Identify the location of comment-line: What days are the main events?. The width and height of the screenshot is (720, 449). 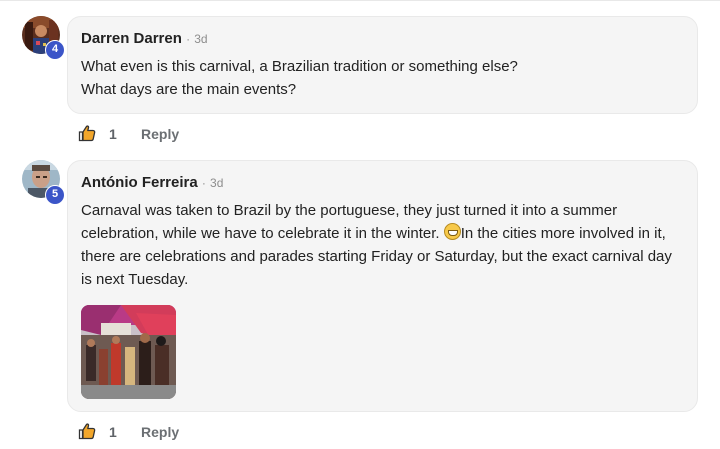
(189, 89).